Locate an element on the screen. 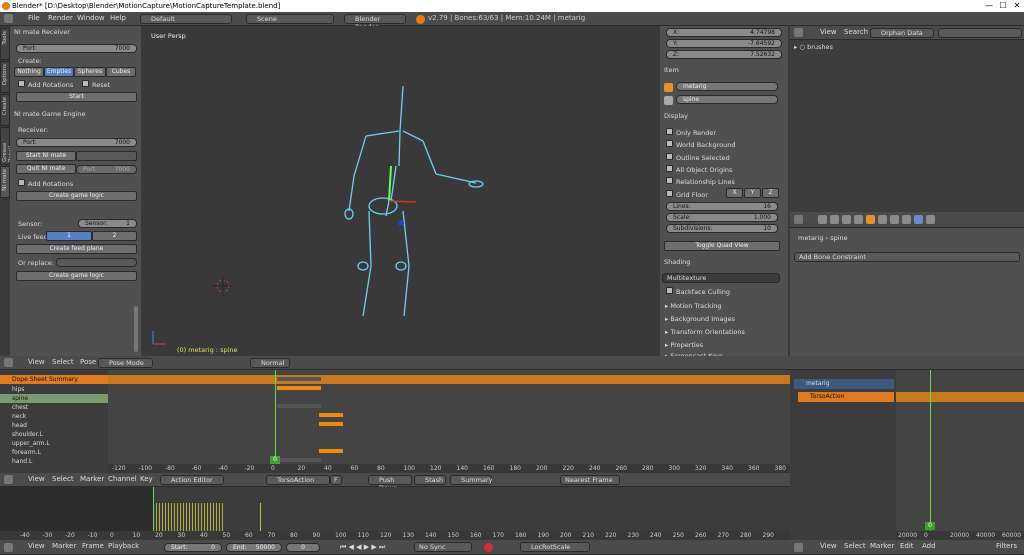  dopesheet-editor-icon is located at coordinates (8, 479).